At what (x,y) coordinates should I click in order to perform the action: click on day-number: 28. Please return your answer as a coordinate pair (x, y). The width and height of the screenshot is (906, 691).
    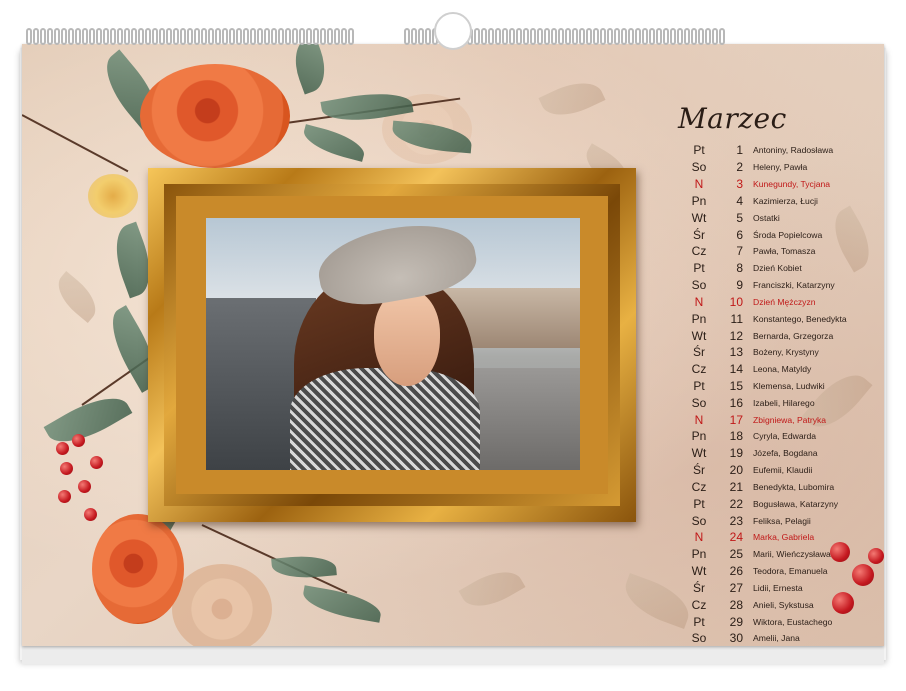
    Looking at the image, I should click on (736, 604).